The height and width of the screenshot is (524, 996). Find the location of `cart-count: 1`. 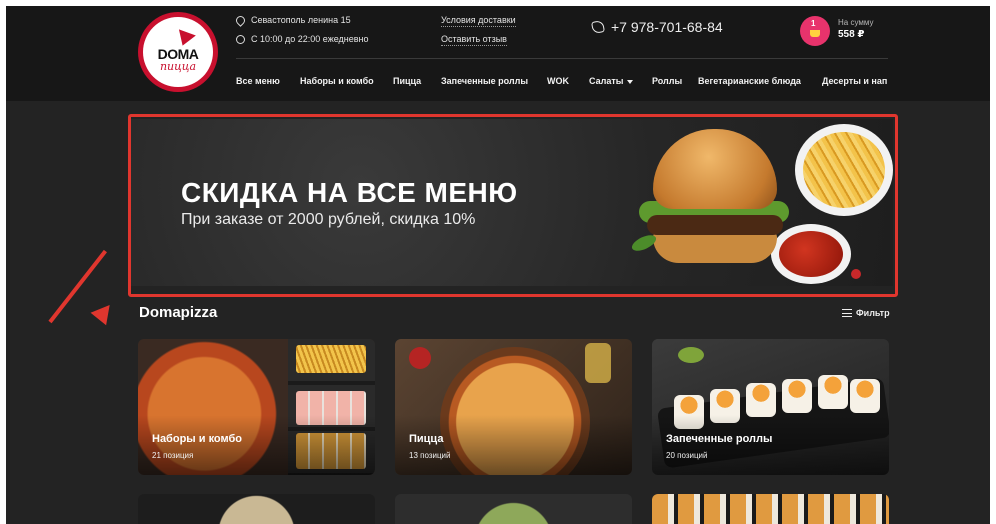

cart-count: 1 is located at coordinates (813, 23).